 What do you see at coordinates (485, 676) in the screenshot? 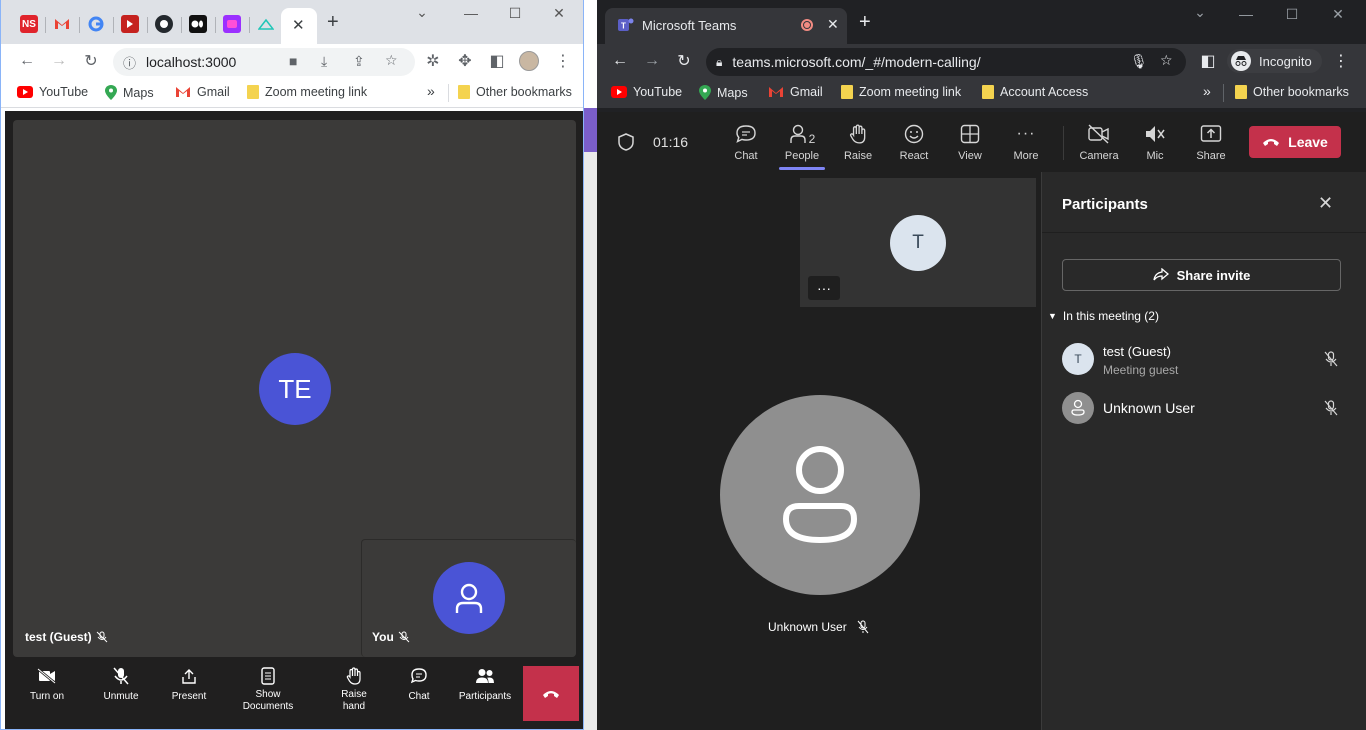
I see `people-icon` at bounding box center [485, 676].